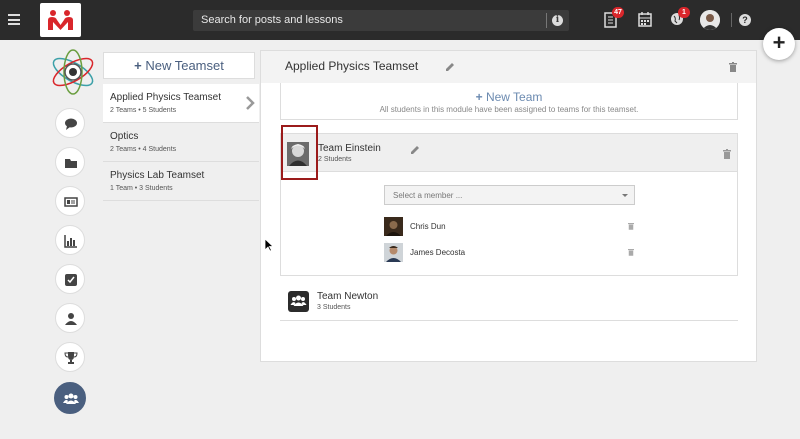 The width and height of the screenshot is (800, 439). I want to click on new-team-label: New Team, so click(514, 97).